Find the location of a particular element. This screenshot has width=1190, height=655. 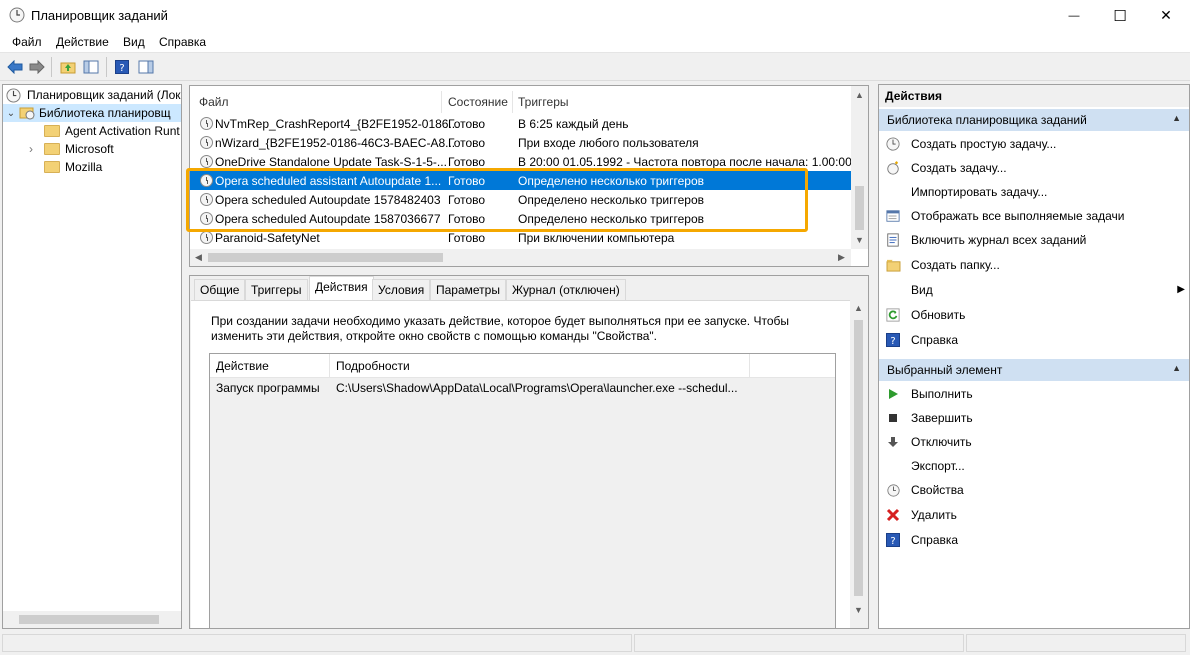

tree-item-mozilla: Mozilla is located at coordinates (73, 167).